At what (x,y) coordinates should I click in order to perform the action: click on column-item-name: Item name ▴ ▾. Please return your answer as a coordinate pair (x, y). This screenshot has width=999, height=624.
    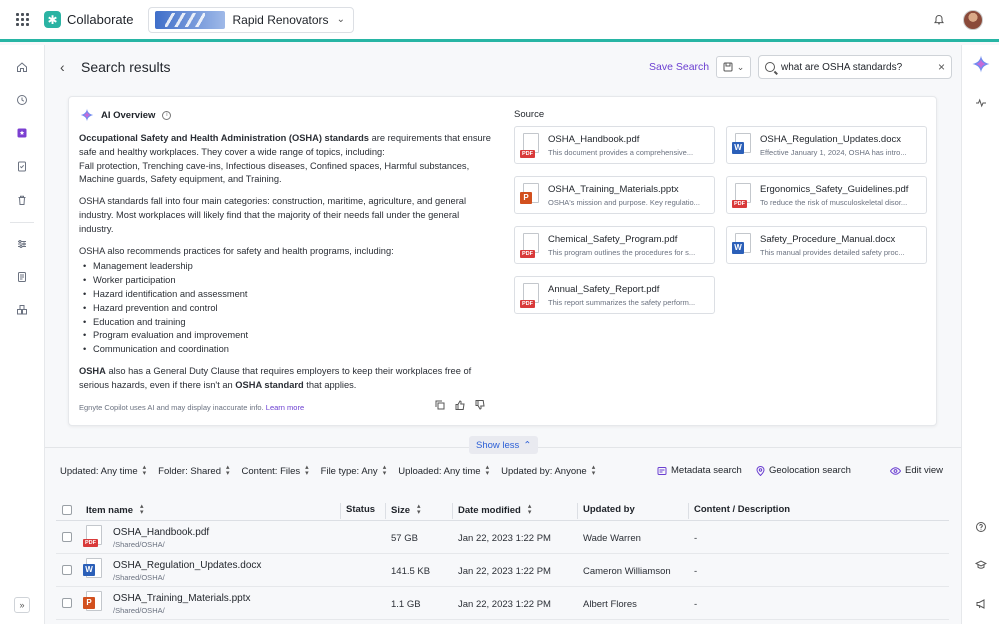
    Looking at the image, I should click on (115, 509).